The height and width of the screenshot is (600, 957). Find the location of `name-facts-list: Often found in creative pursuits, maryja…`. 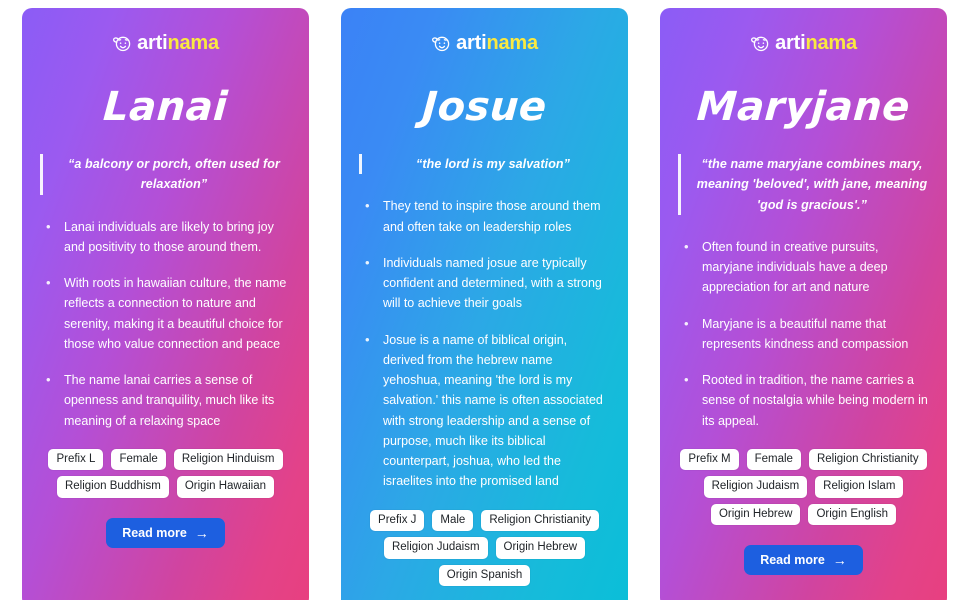

name-facts-list: Often found in creative pursuits, maryja… is located at coordinates (803, 333).